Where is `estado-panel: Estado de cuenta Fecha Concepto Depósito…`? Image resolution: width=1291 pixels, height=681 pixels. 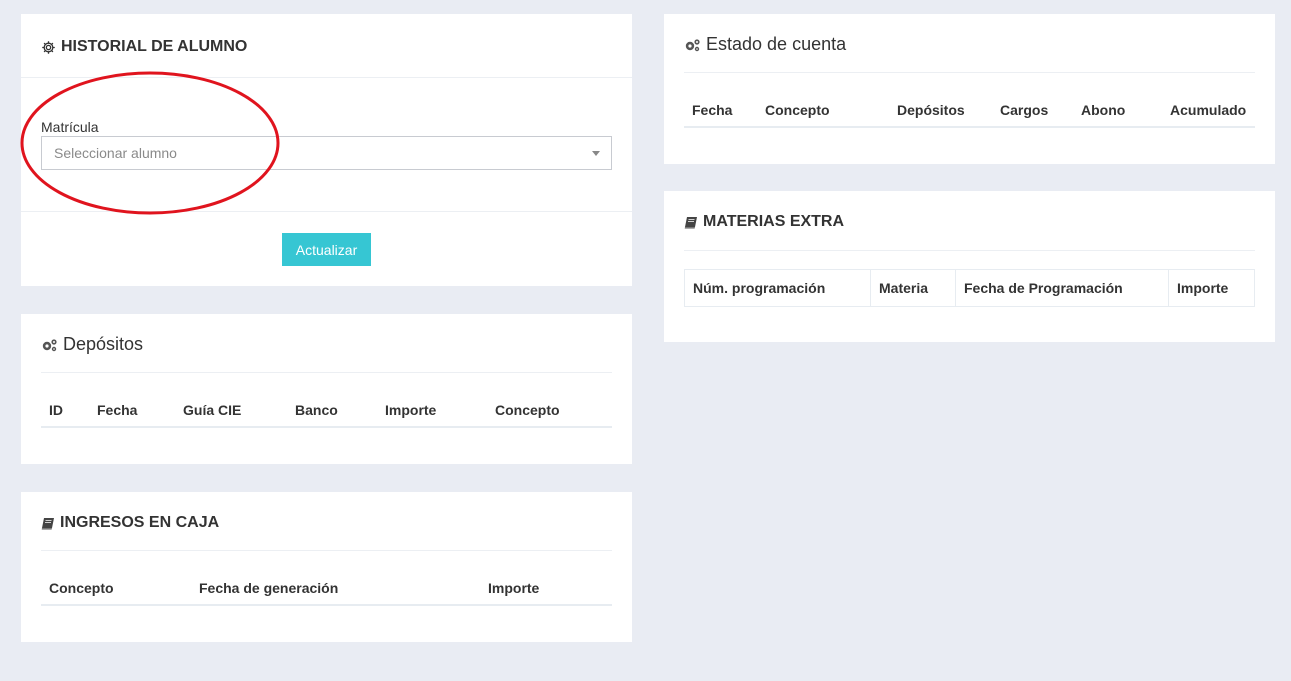
estado-panel: Estado de cuenta Fecha Concepto Depósito… is located at coordinates (969, 89).